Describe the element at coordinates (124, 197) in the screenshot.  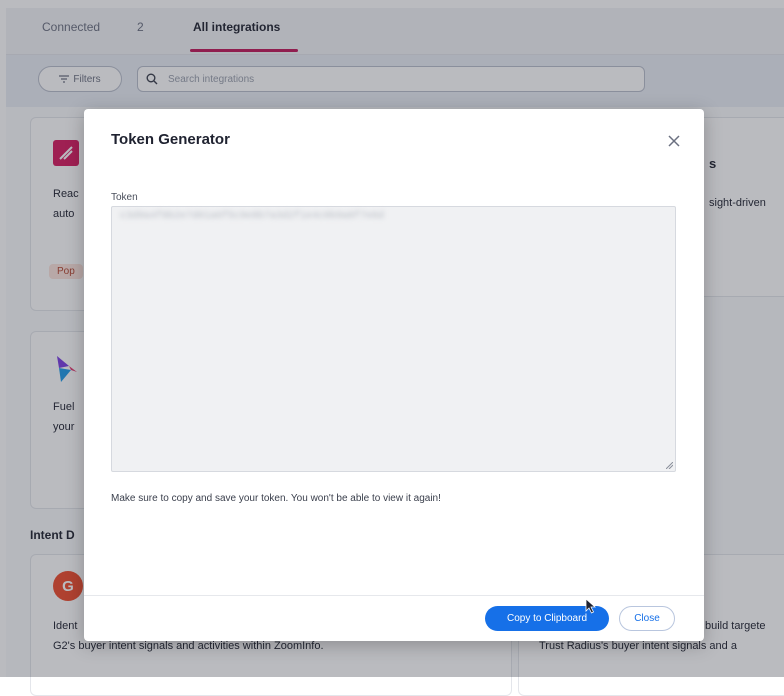
I see `token-label: Token` at that location.